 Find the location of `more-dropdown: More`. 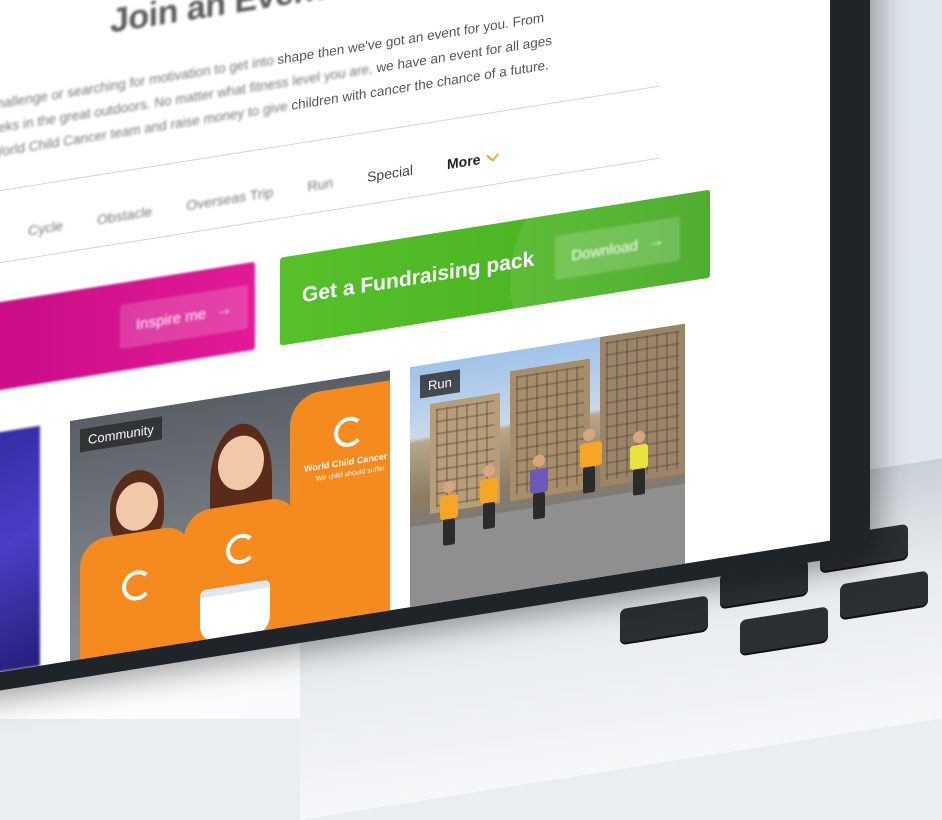

more-dropdown: More is located at coordinates (473, 160).